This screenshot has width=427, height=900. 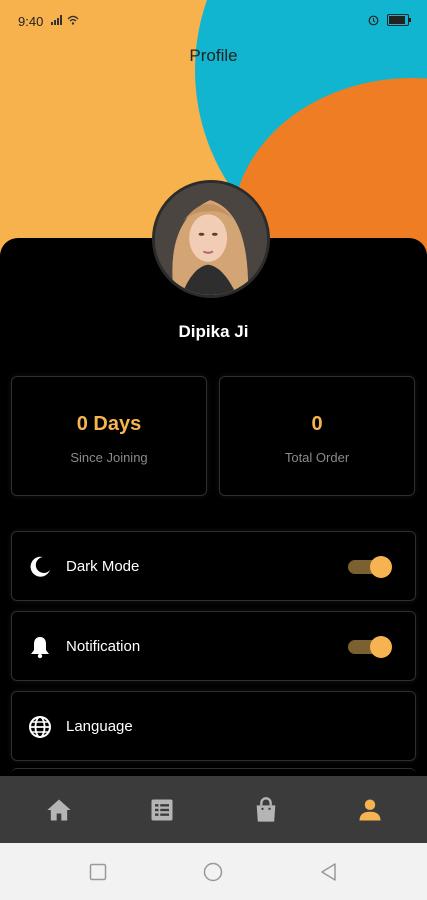 I want to click on language-row: Language, so click(x=213, y=726).